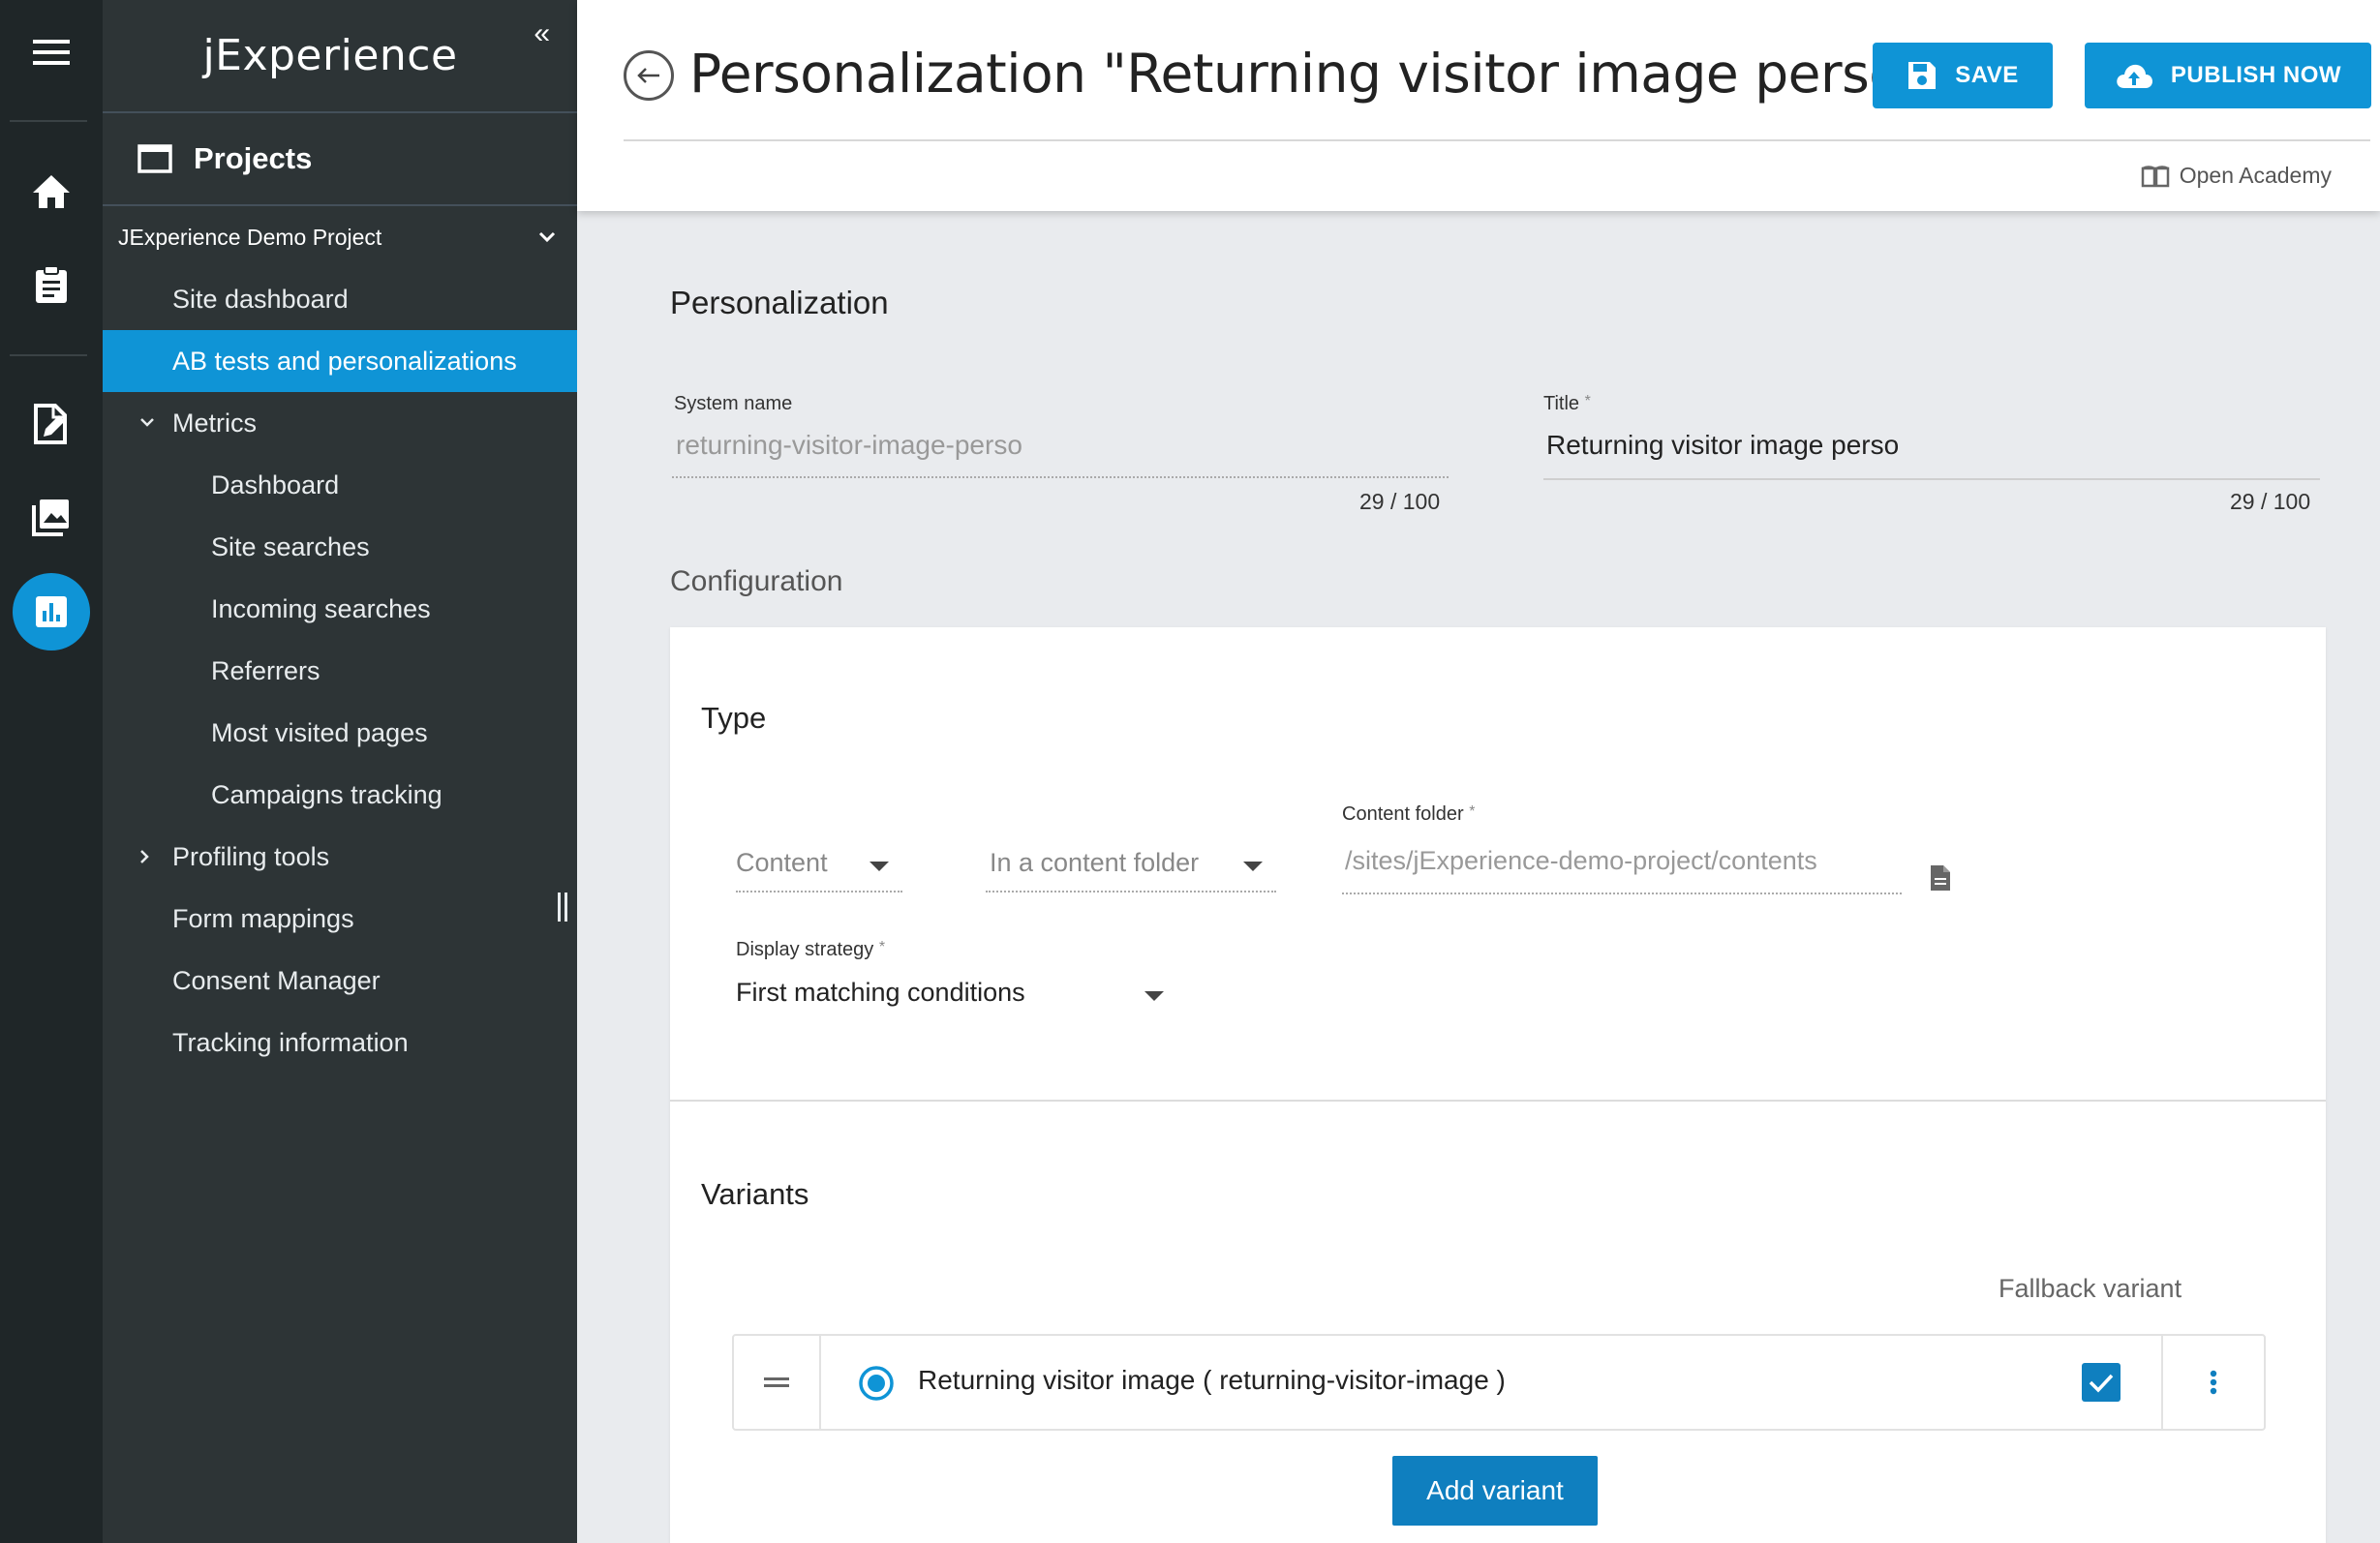  I want to click on clipboard-icon, so click(52, 284).